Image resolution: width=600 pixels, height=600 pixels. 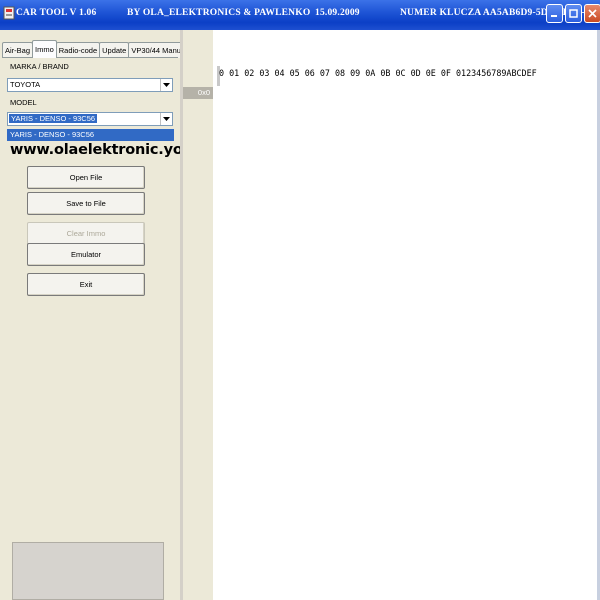 I want to click on brand-dropdown-arrow, so click(x=166, y=85).